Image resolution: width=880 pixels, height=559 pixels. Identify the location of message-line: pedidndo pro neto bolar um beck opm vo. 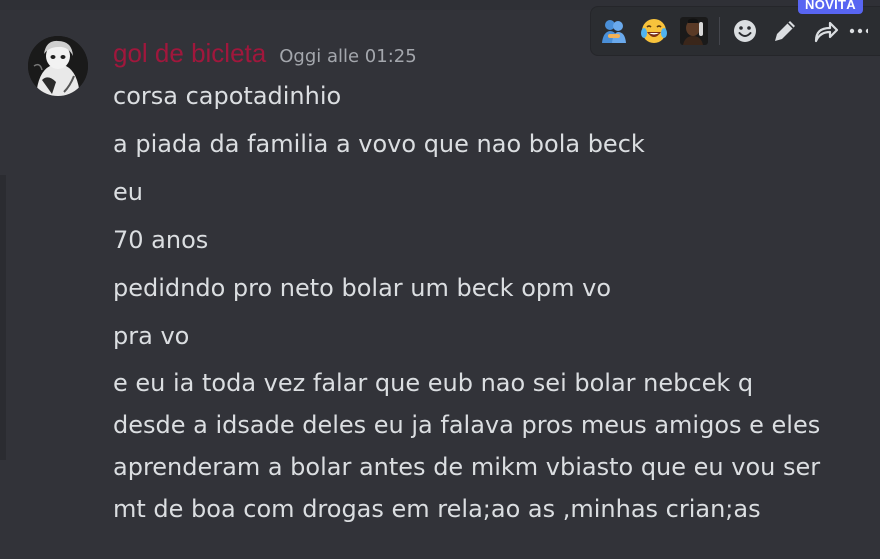
(362, 288).